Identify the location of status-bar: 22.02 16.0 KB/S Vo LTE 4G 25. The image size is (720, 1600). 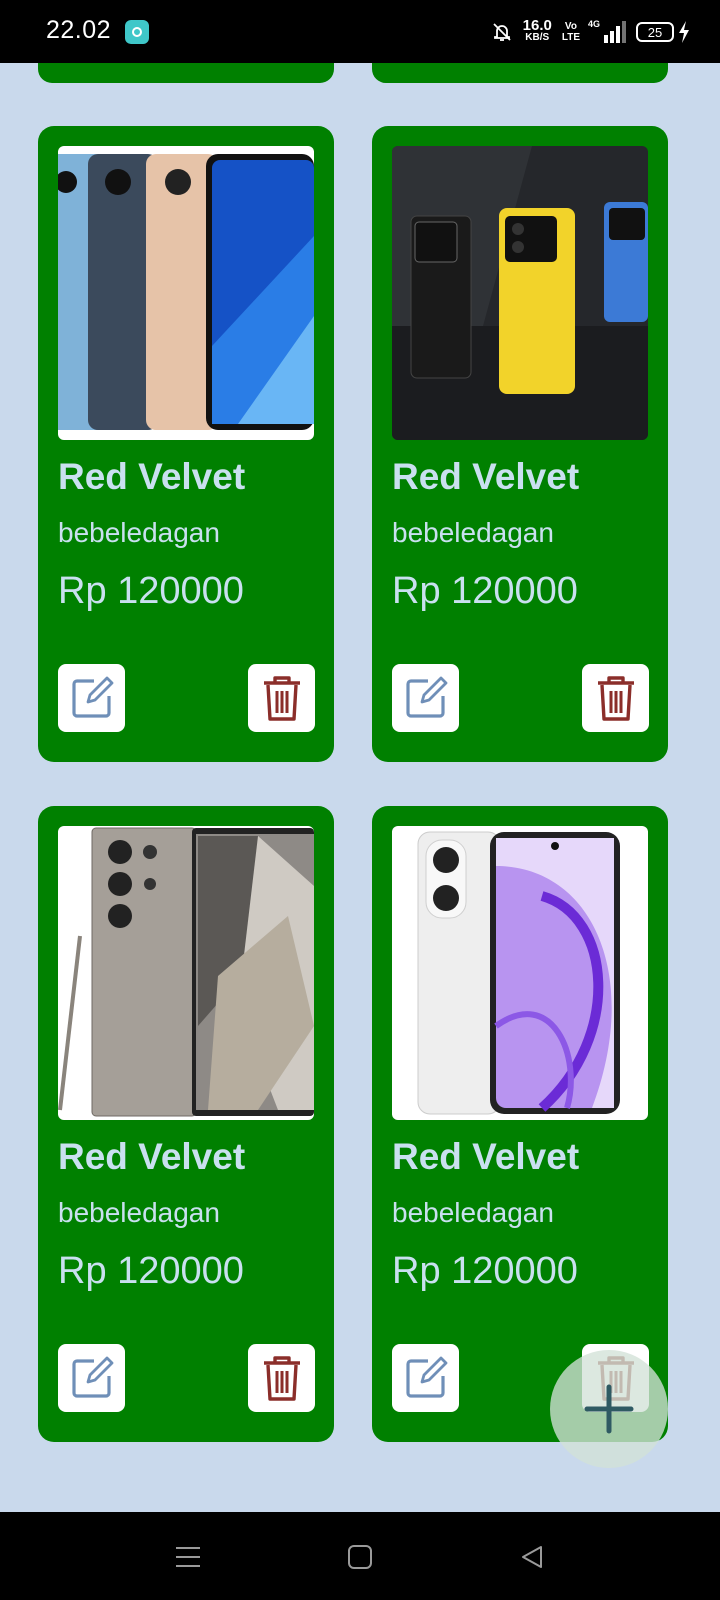
(360, 31).